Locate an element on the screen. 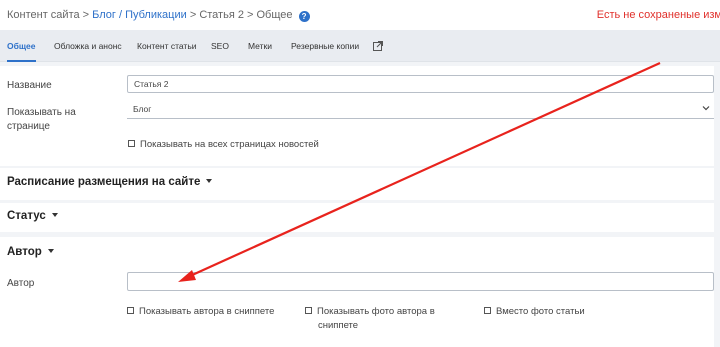  all-news-pages-label: Показывать на всех страницах новостей is located at coordinates (229, 144).